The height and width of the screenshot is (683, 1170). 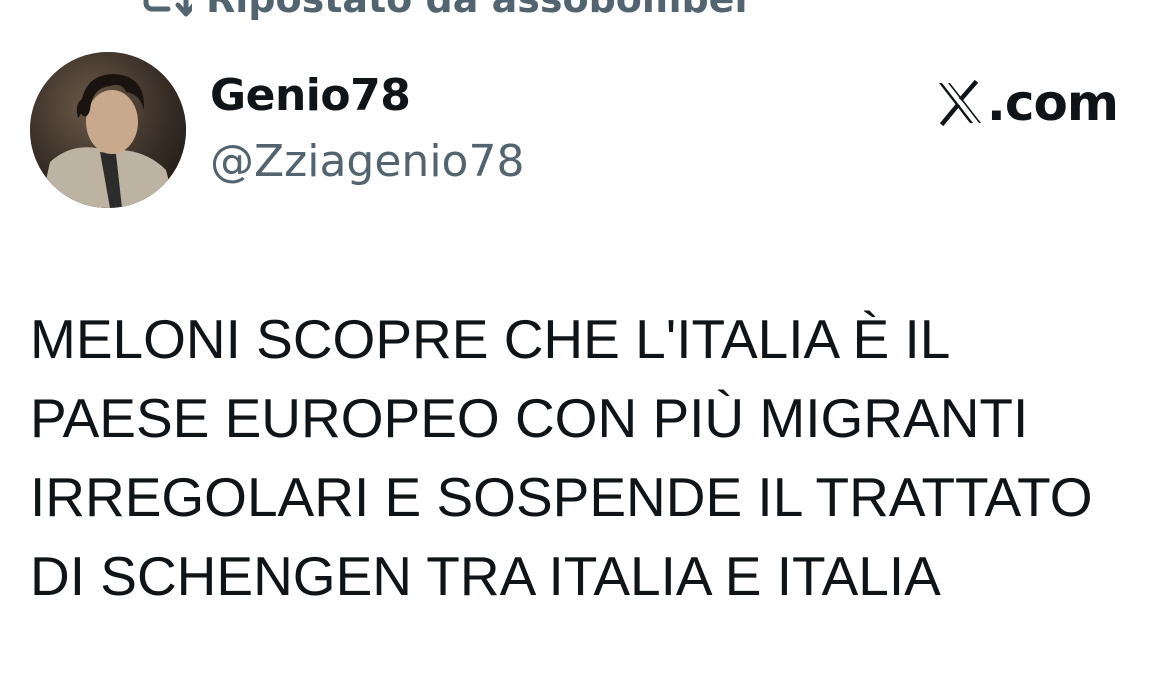 What do you see at coordinates (490, 339) in the screenshot?
I see `tweet-line: MELONI SCOPRE CHE L'ITALIA È IL` at bounding box center [490, 339].